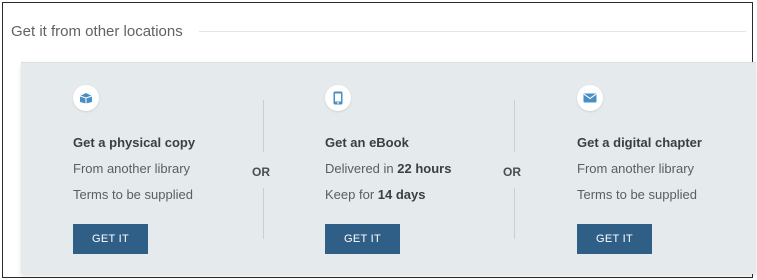 The image size is (757, 280). What do you see at coordinates (472, 31) in the screenshot?
I see `section-divider` at bounding box center [472, 31].